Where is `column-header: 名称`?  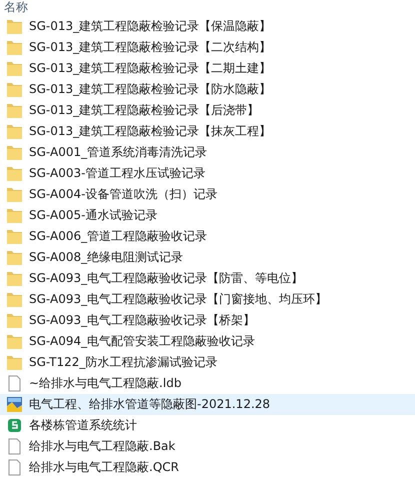
column-header: 名称 is located at coordinates (16, 7).